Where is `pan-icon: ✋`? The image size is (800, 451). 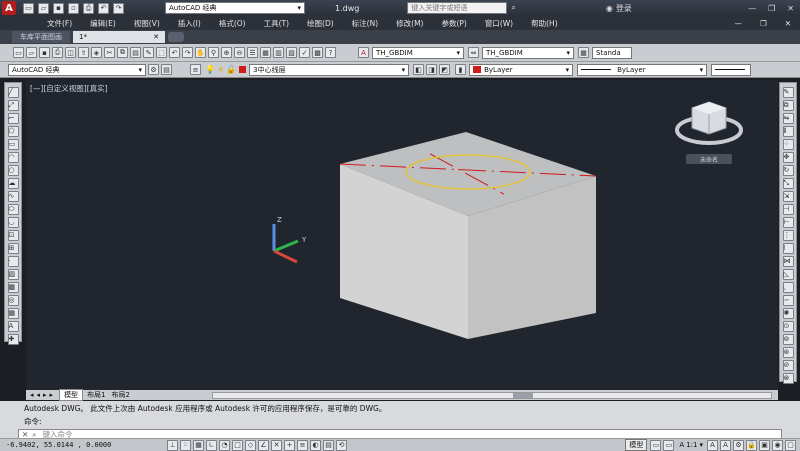
pan-icon: ✋ is located at coordinates (200, 52).